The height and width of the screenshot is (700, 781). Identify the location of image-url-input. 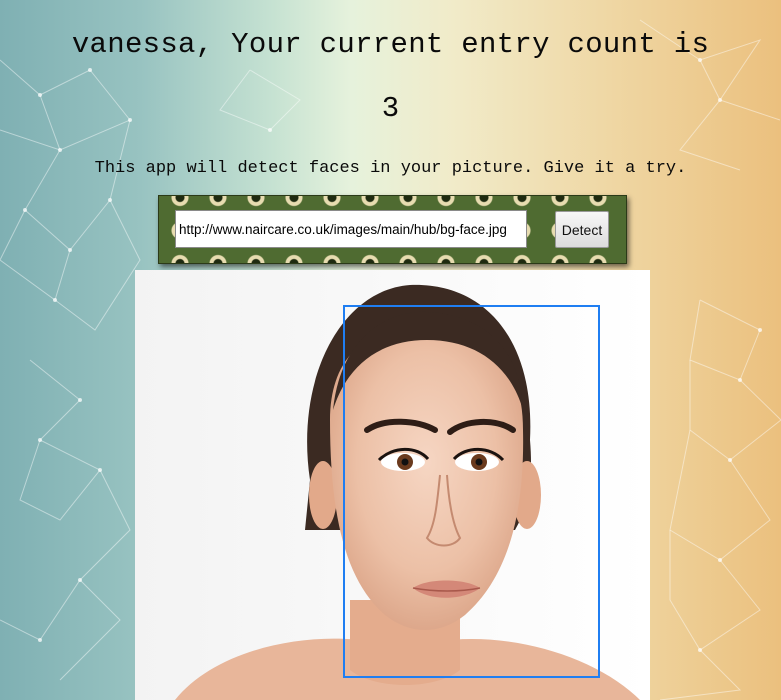
(351, 229).